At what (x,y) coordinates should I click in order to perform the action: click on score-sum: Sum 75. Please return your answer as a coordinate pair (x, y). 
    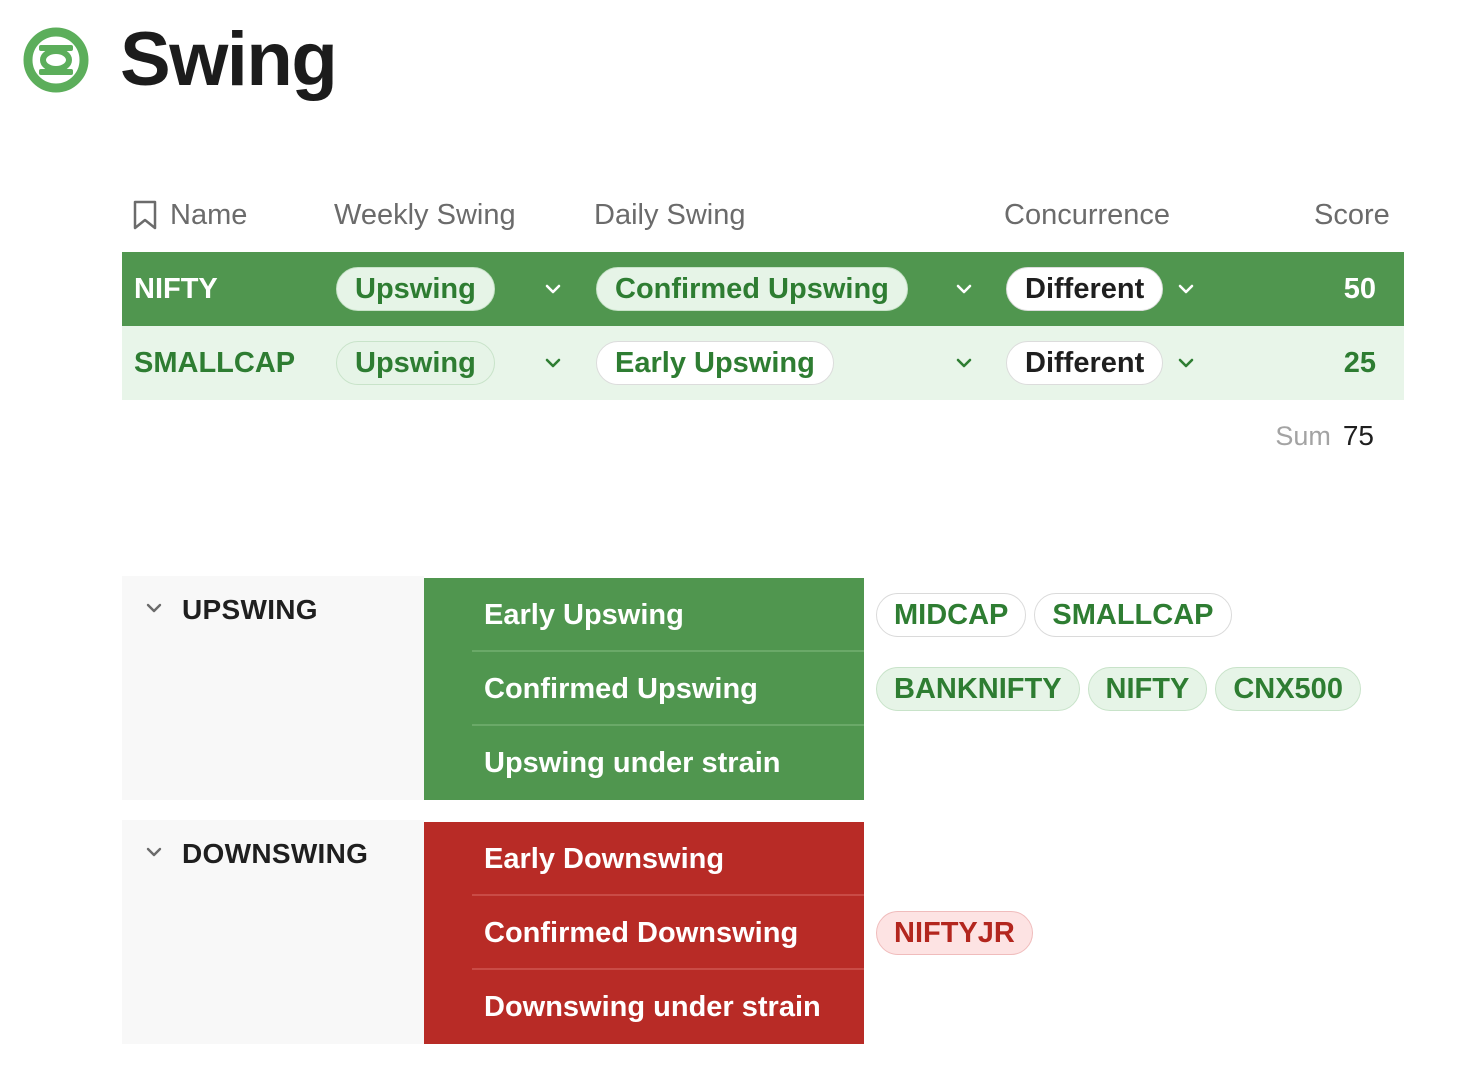
    Looking at the image, I should click on (1324, 436).